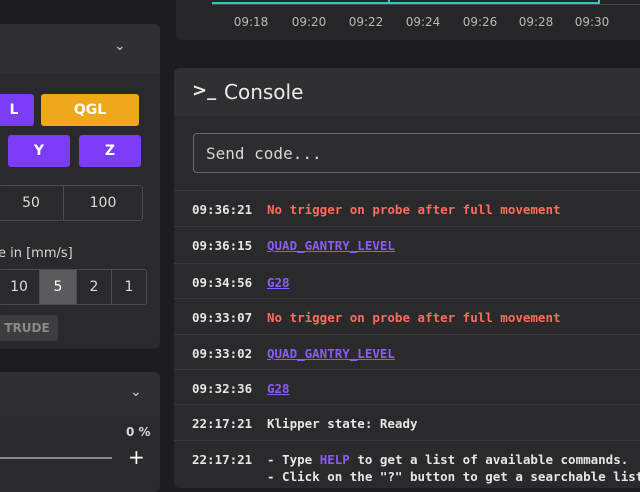 The height and width of the screenshot is (492, 640). Describe the element at coordinates (138, 432) in the screenshot. I see `percent-value: 0 %` at that location.